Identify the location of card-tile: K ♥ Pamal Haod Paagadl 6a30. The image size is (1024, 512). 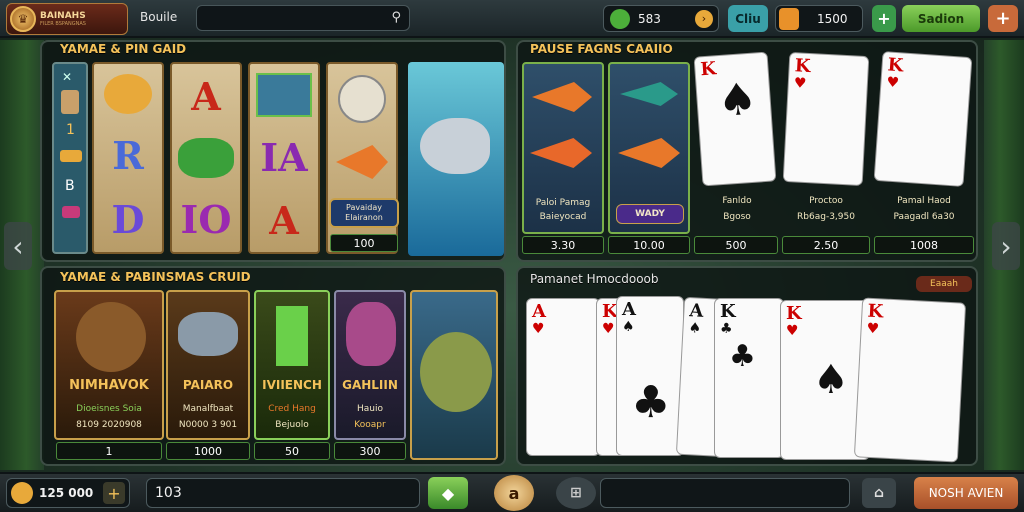
(923, 142).